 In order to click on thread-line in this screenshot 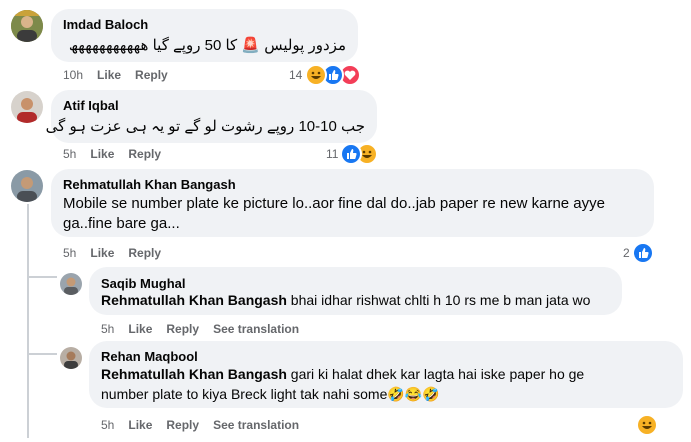, I will do `click(28, 321)`.